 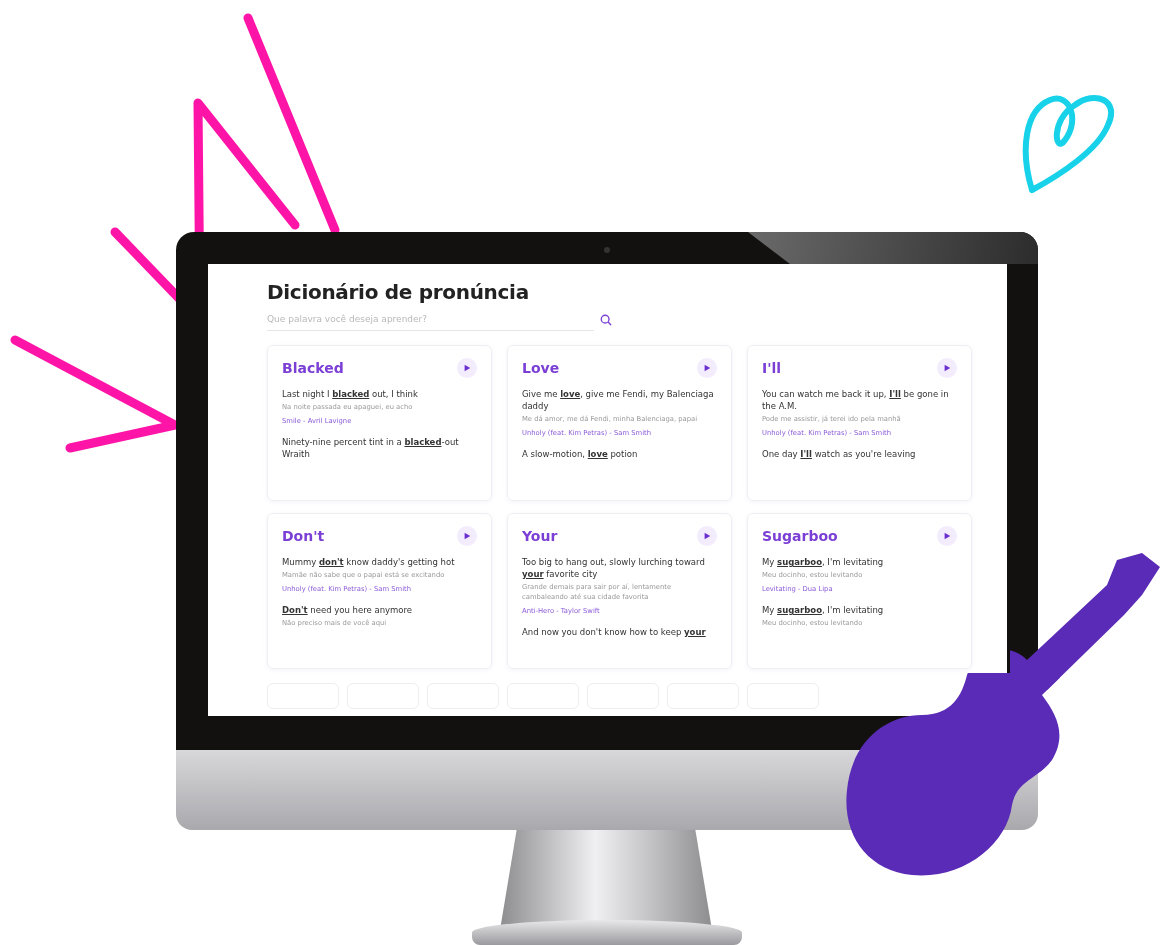 What do you see at coordinates (398, 292) in the screenshot?
I see `page-title: Dicionário de pronúncia` at bounding box center [398, 292].